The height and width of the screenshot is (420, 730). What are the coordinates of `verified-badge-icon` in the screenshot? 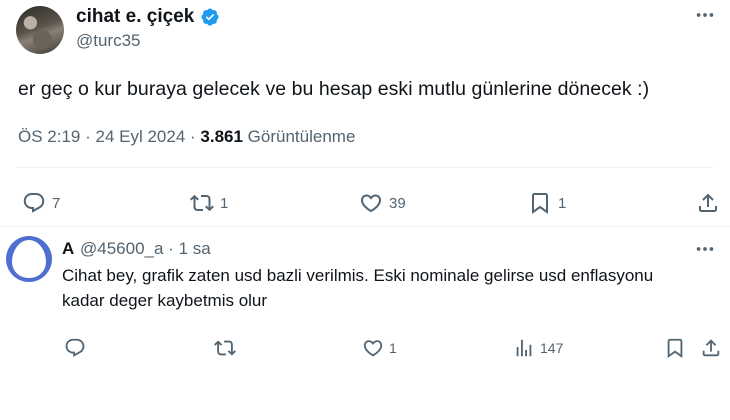 It's located at (210, 17).